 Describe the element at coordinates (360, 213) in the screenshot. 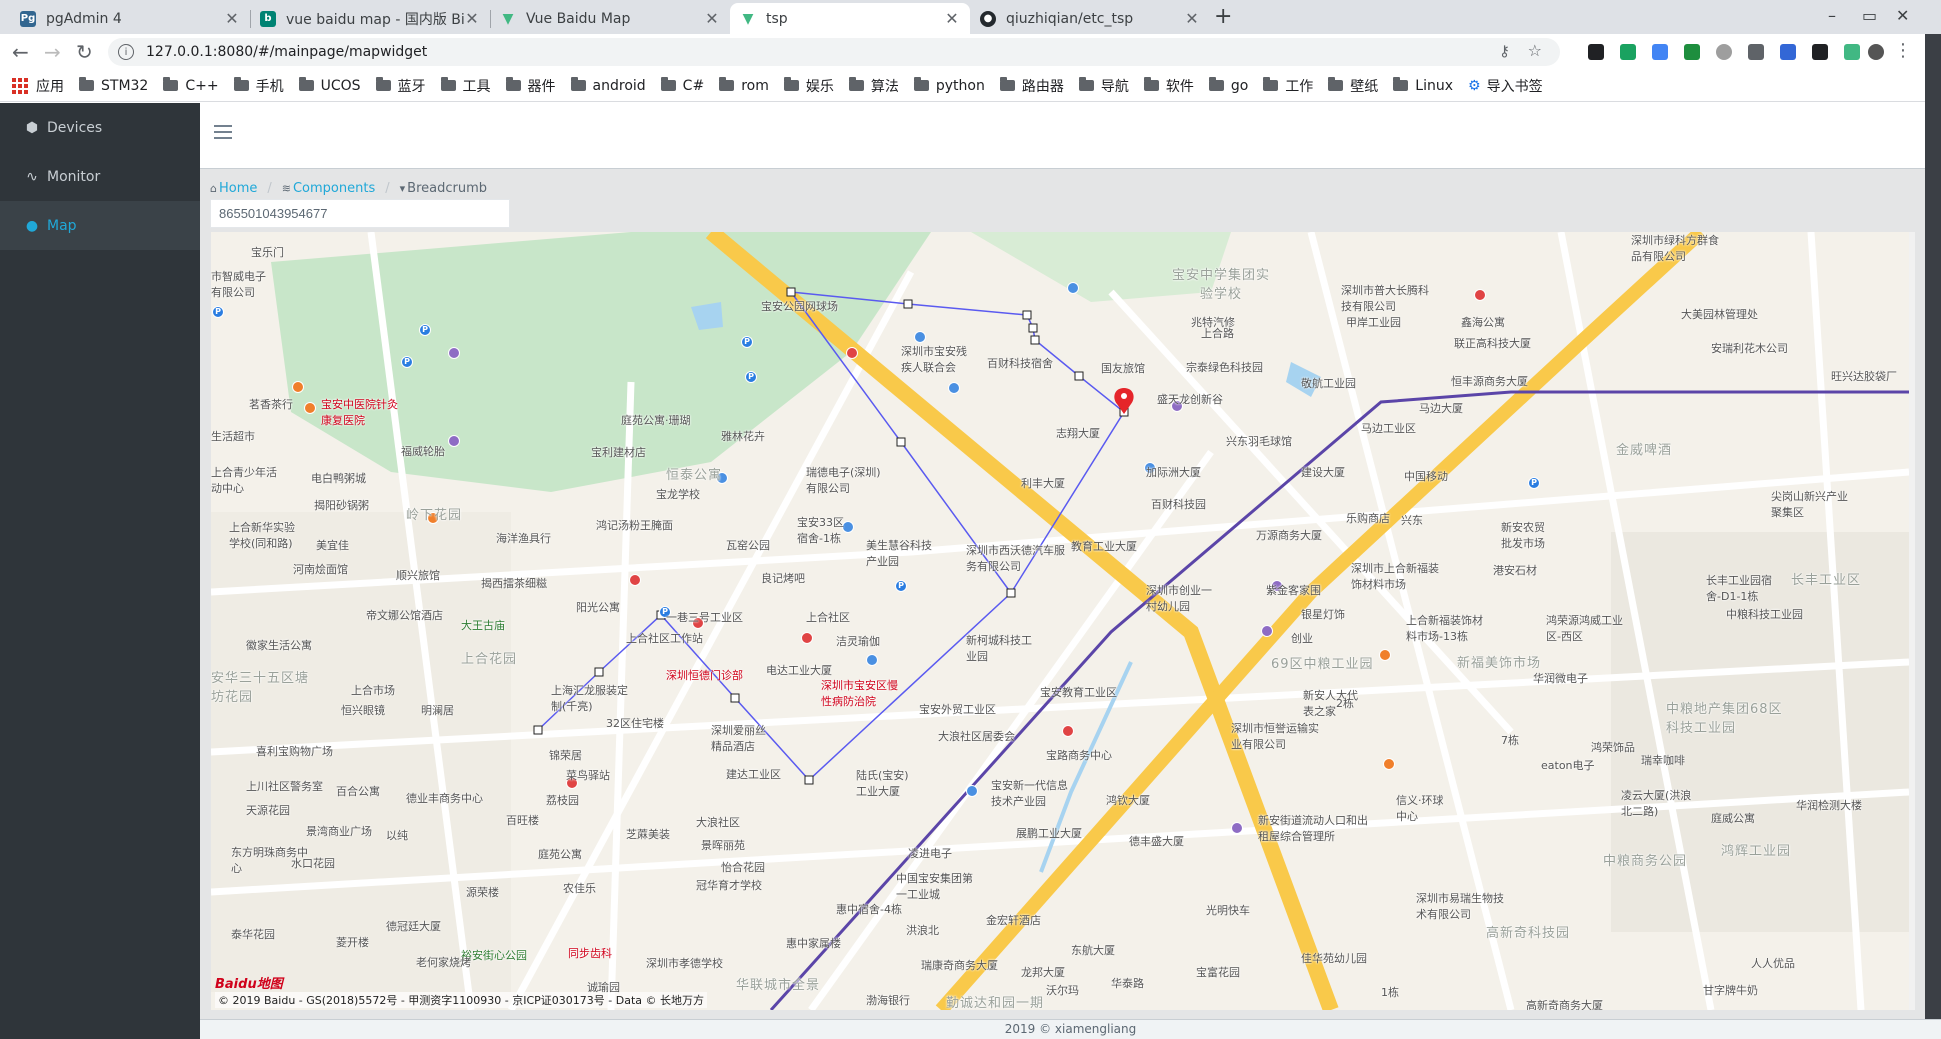

I see `device-id-input` at that location.